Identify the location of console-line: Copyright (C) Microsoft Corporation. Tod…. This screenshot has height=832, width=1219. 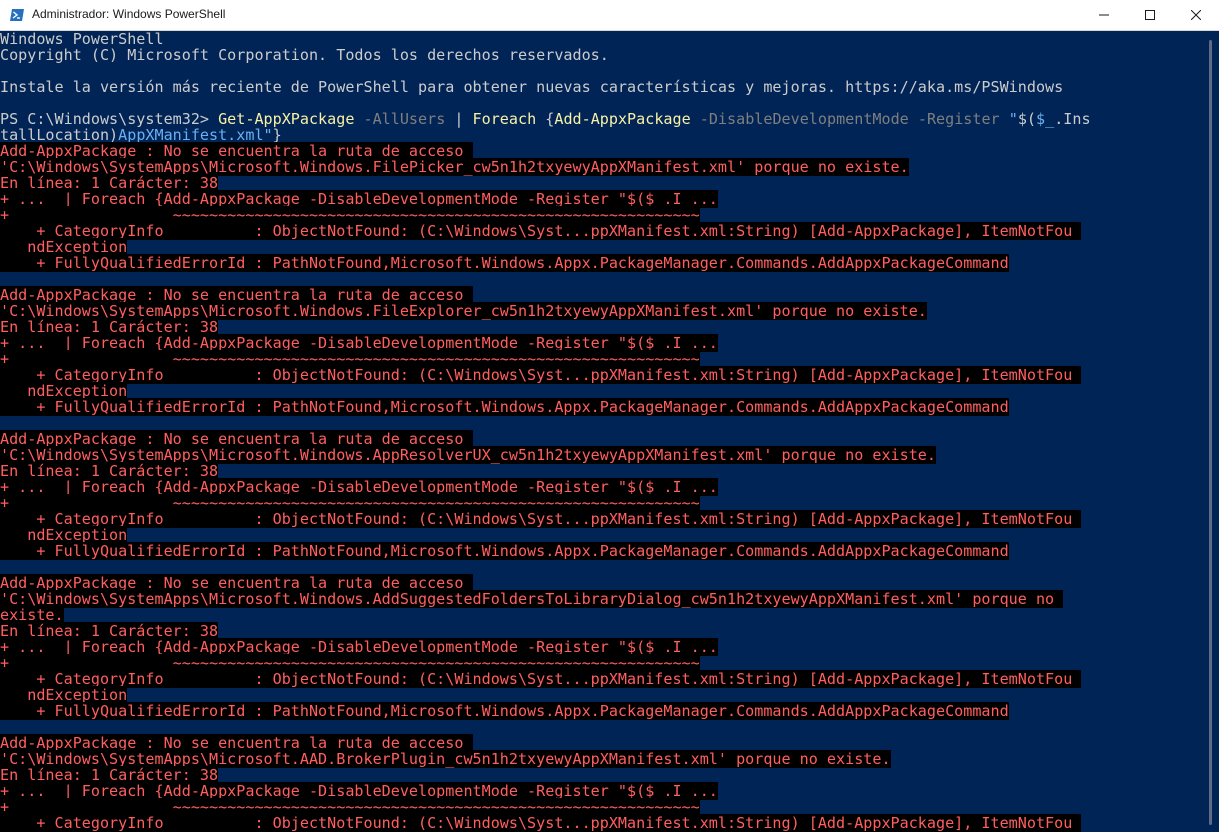
(601, 55).